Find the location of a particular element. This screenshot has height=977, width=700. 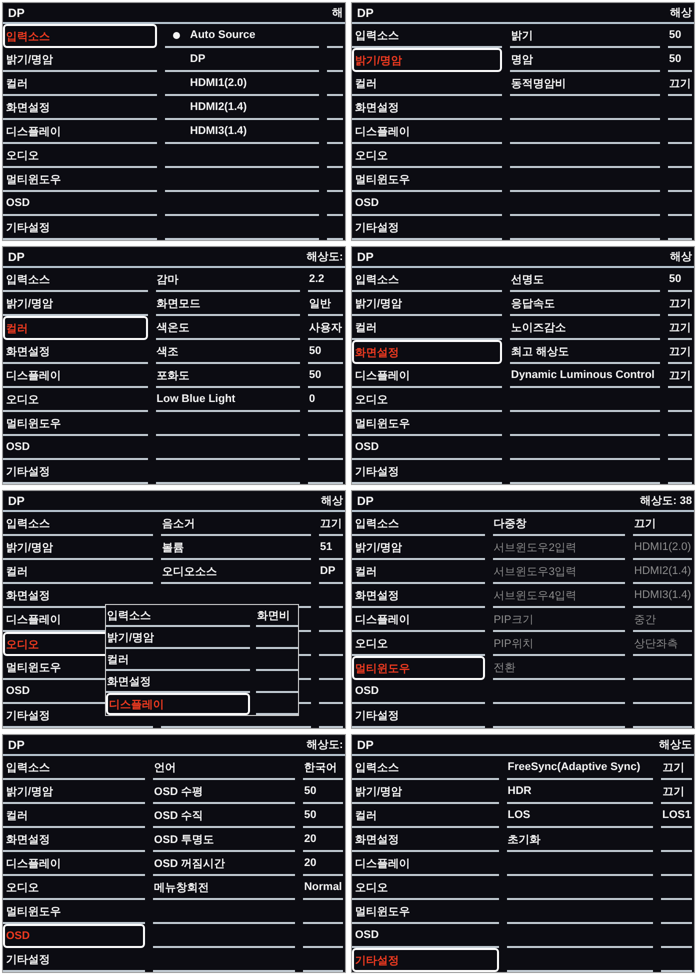

setting-item: OSD 투명도 is located at coordinates (224, 840).